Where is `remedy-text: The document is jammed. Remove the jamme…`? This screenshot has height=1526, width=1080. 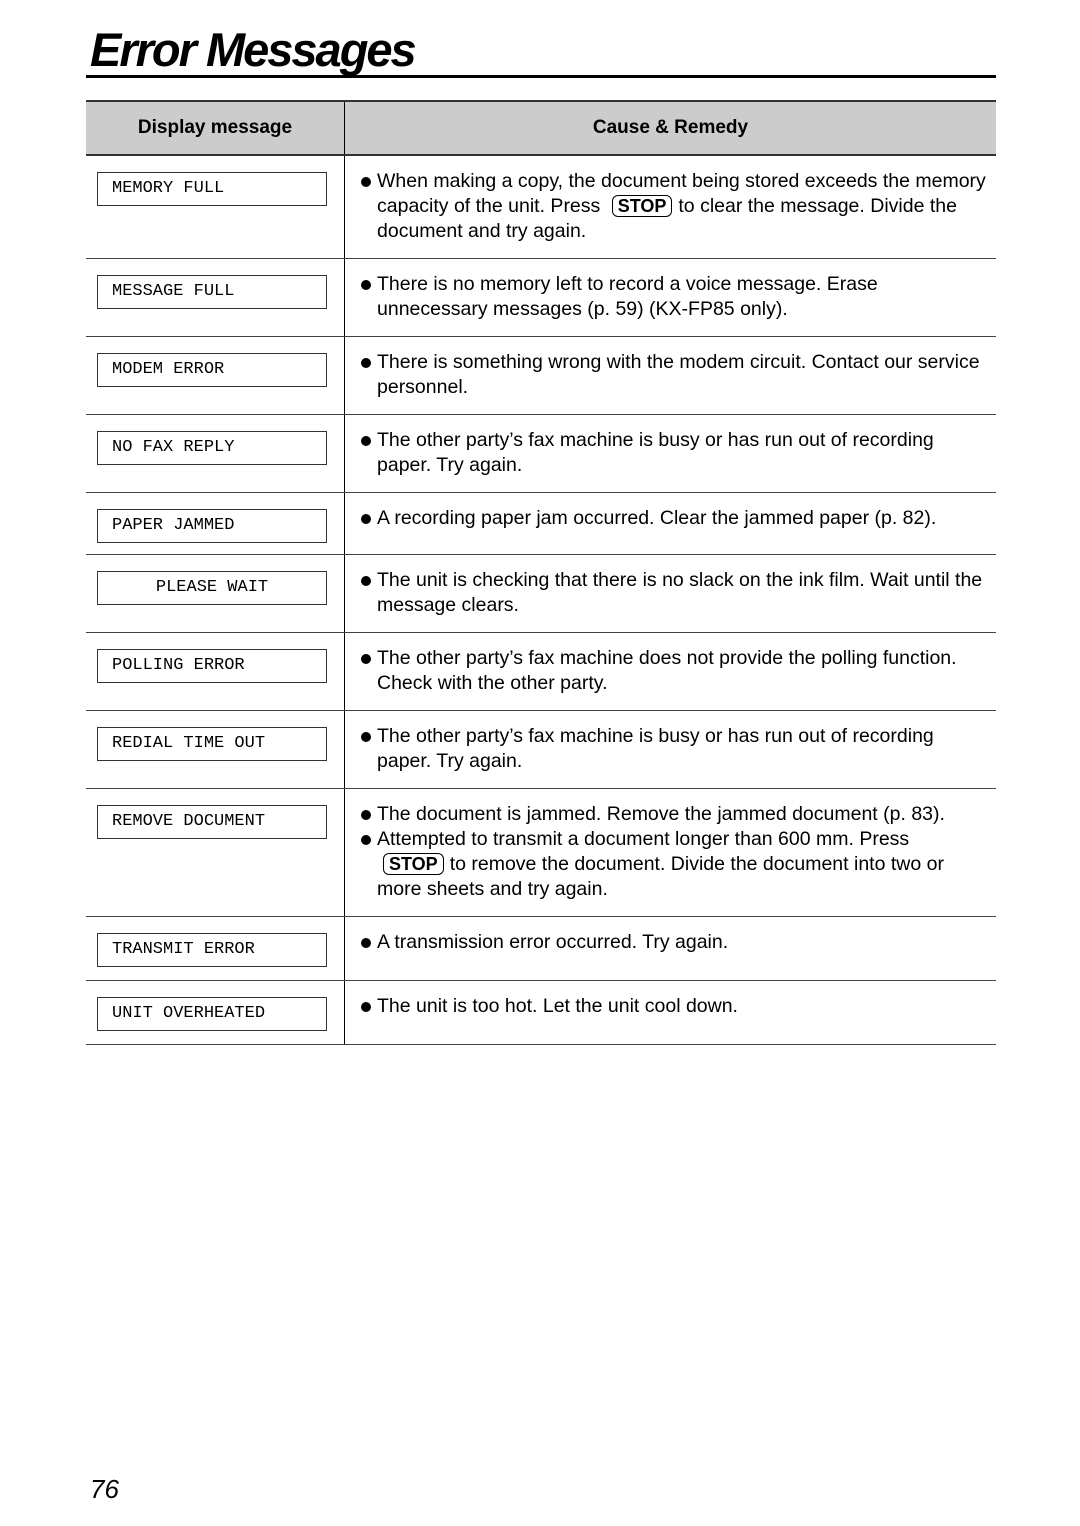
remedy-text: The document is jammed. Remove the jamme… is located at coordinates (661, 814).